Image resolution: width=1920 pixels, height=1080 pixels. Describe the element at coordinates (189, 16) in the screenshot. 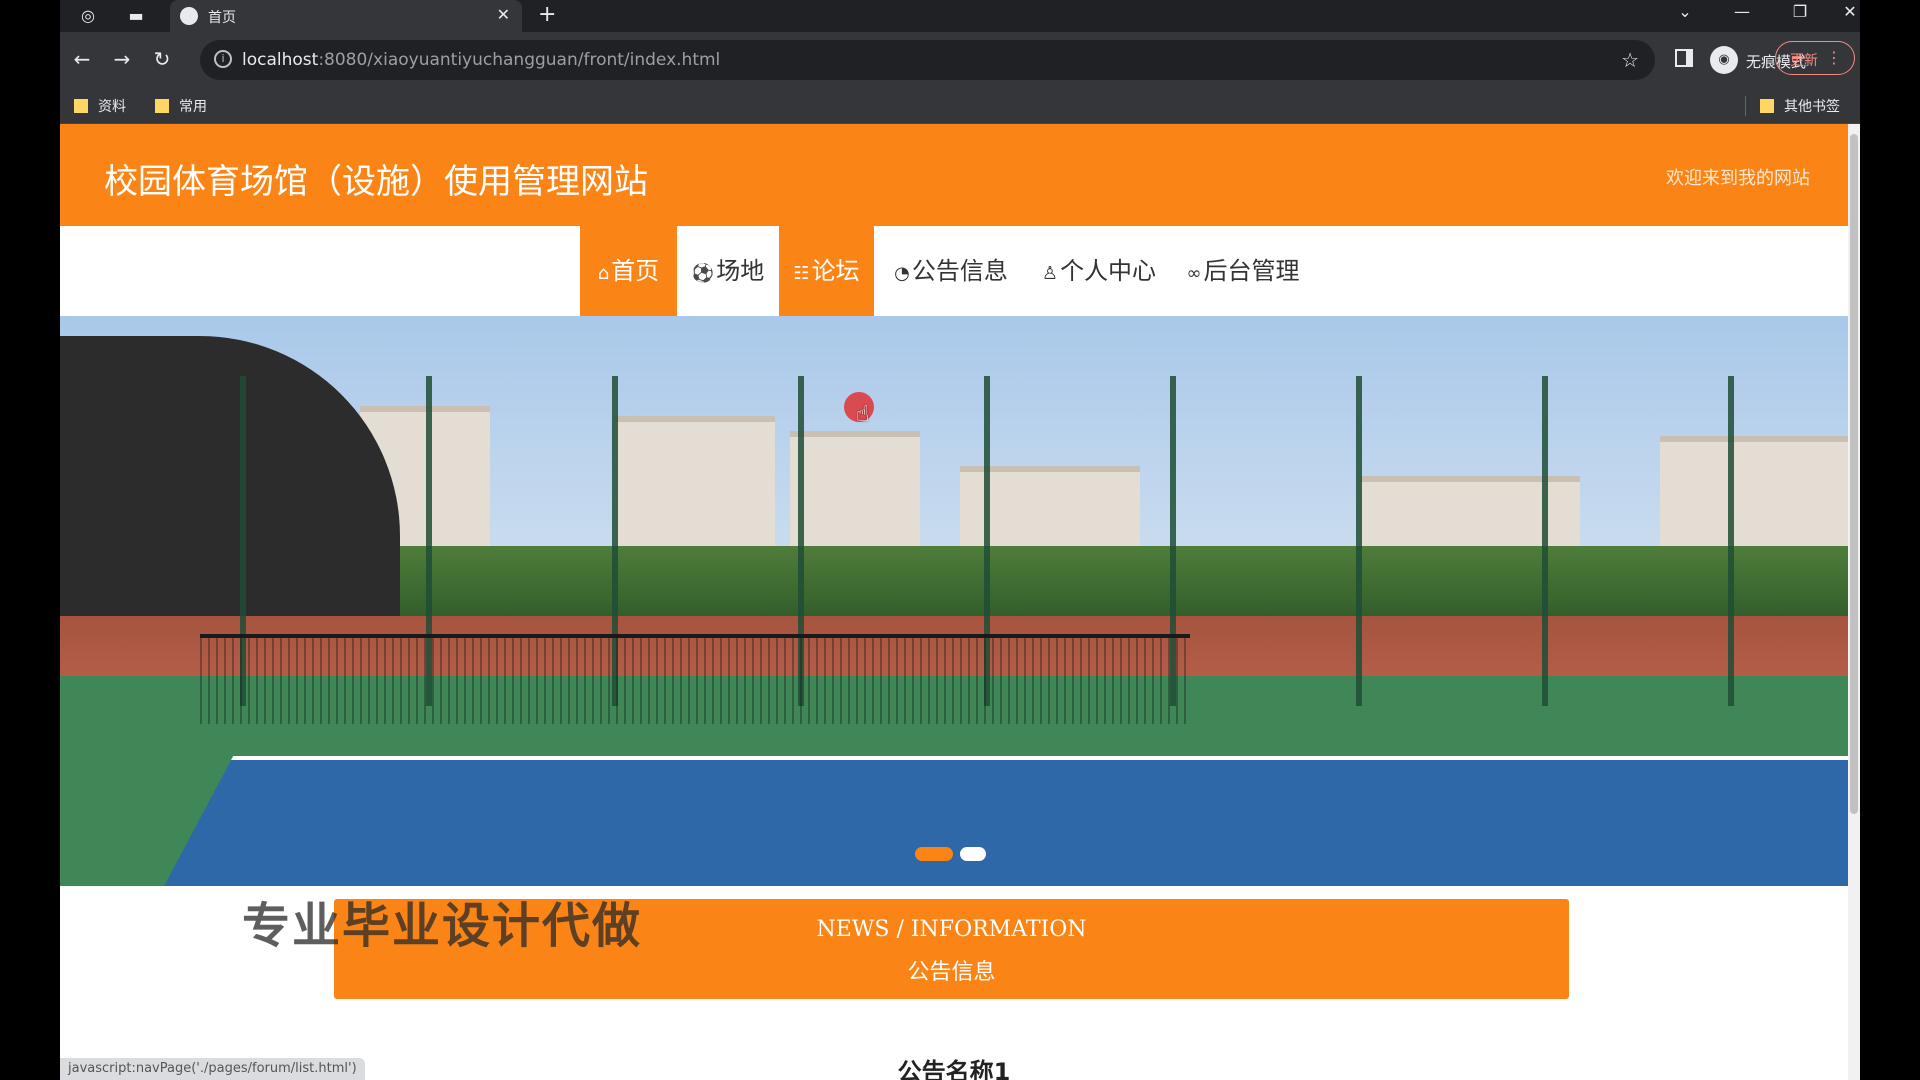

I see `favicon-icon` at that location.